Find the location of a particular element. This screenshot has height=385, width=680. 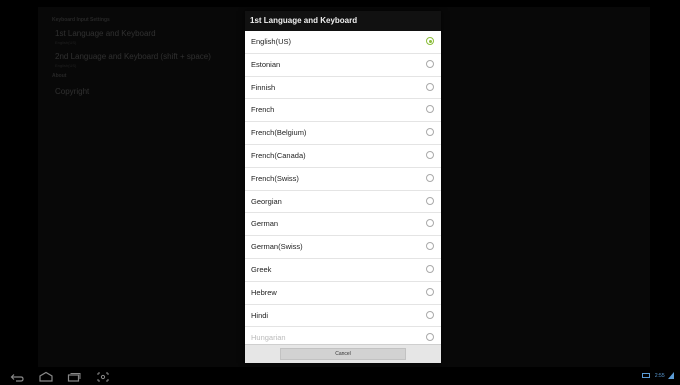

status-time: 2:55 is located at coordinates (659, 375).